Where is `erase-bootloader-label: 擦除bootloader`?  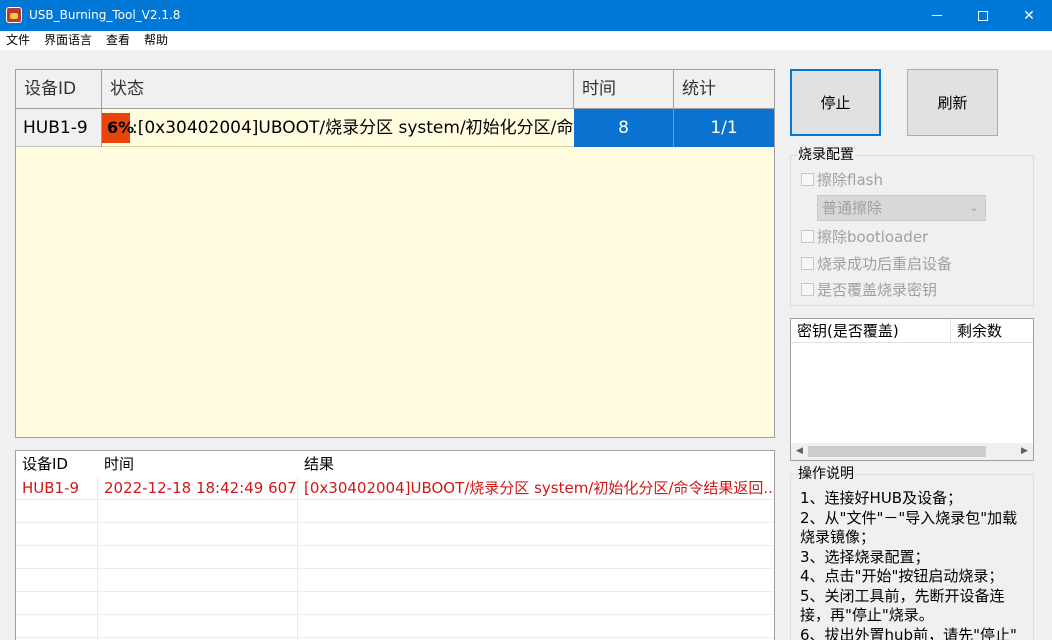
erase-bootloader-label: 擦除bootloader is located at coordinates (873, 236).